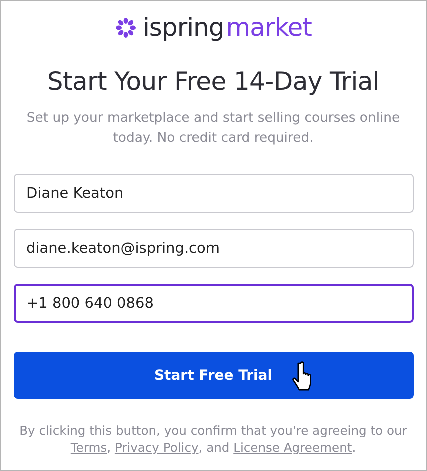  Describe the element at coordinates (213, 440) in the screenshot. I see `legal-notice: By clicking this button, you confirm that you're agreeing to our Terms, Privacy Policy, and License Agreement.` at that location.